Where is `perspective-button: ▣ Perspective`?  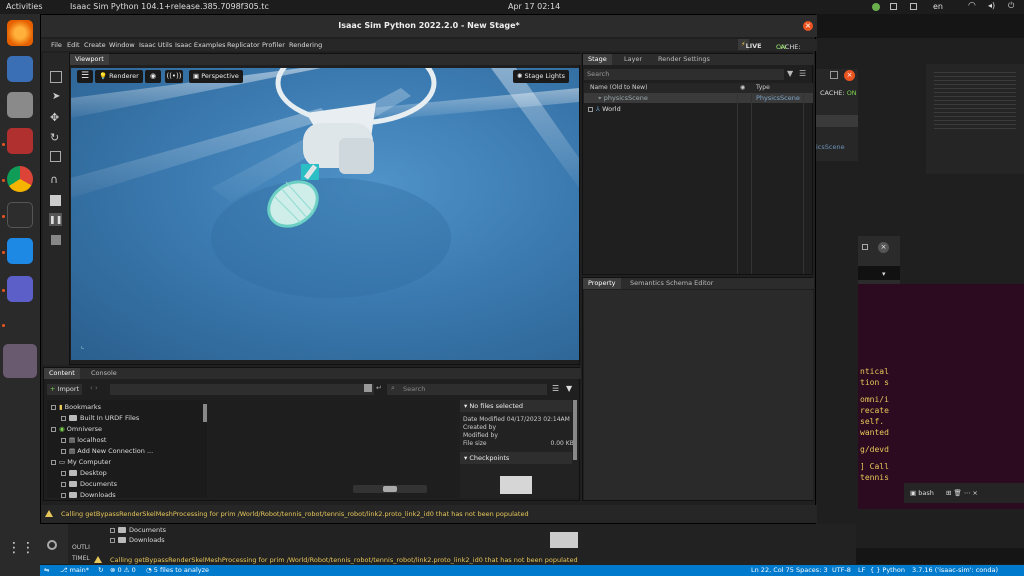
perspective-button: ▣ Perspective is located at coordinates (216, 76).